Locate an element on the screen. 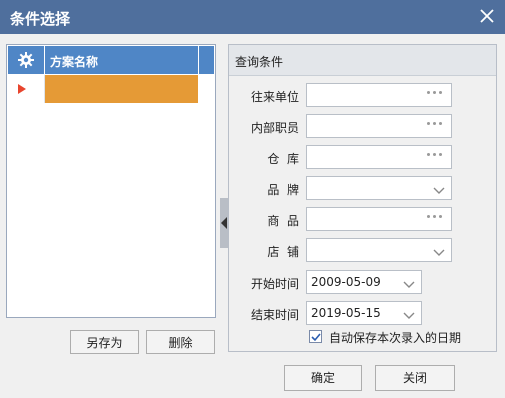 The height and width of the screenshot is (398, 505). row-indicator is located at coordinates (26, 89).